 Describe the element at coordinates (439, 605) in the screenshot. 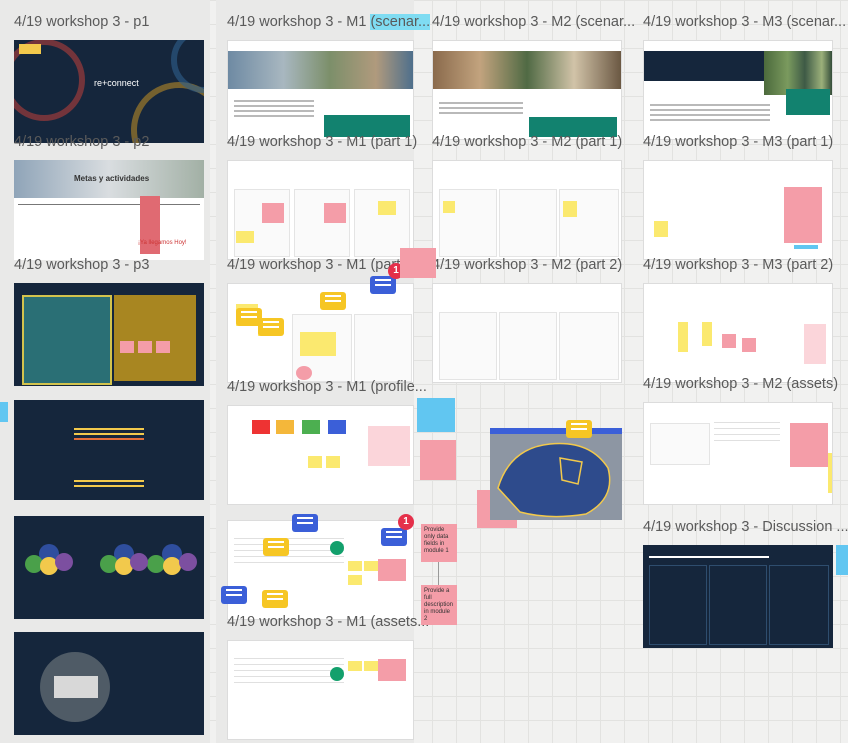

I see `sticky-note: Provide a full description in module 2` at that location.